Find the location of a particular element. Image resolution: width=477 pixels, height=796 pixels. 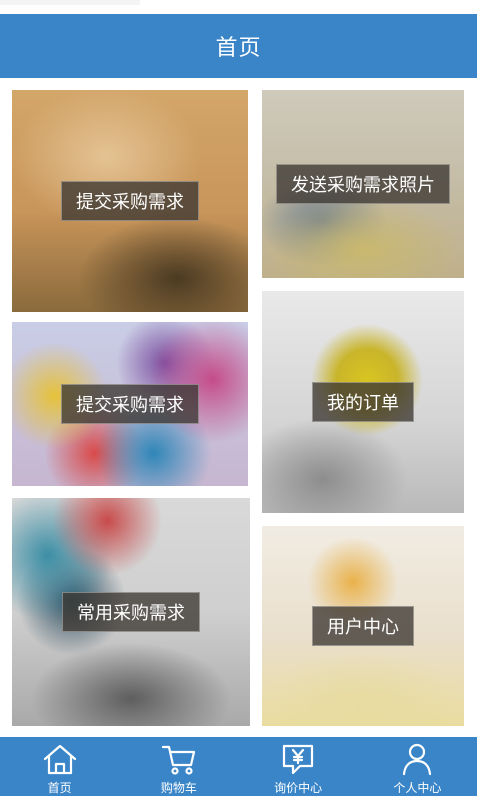

tab-label: 询价中心 is located at coordinates (298, 788).